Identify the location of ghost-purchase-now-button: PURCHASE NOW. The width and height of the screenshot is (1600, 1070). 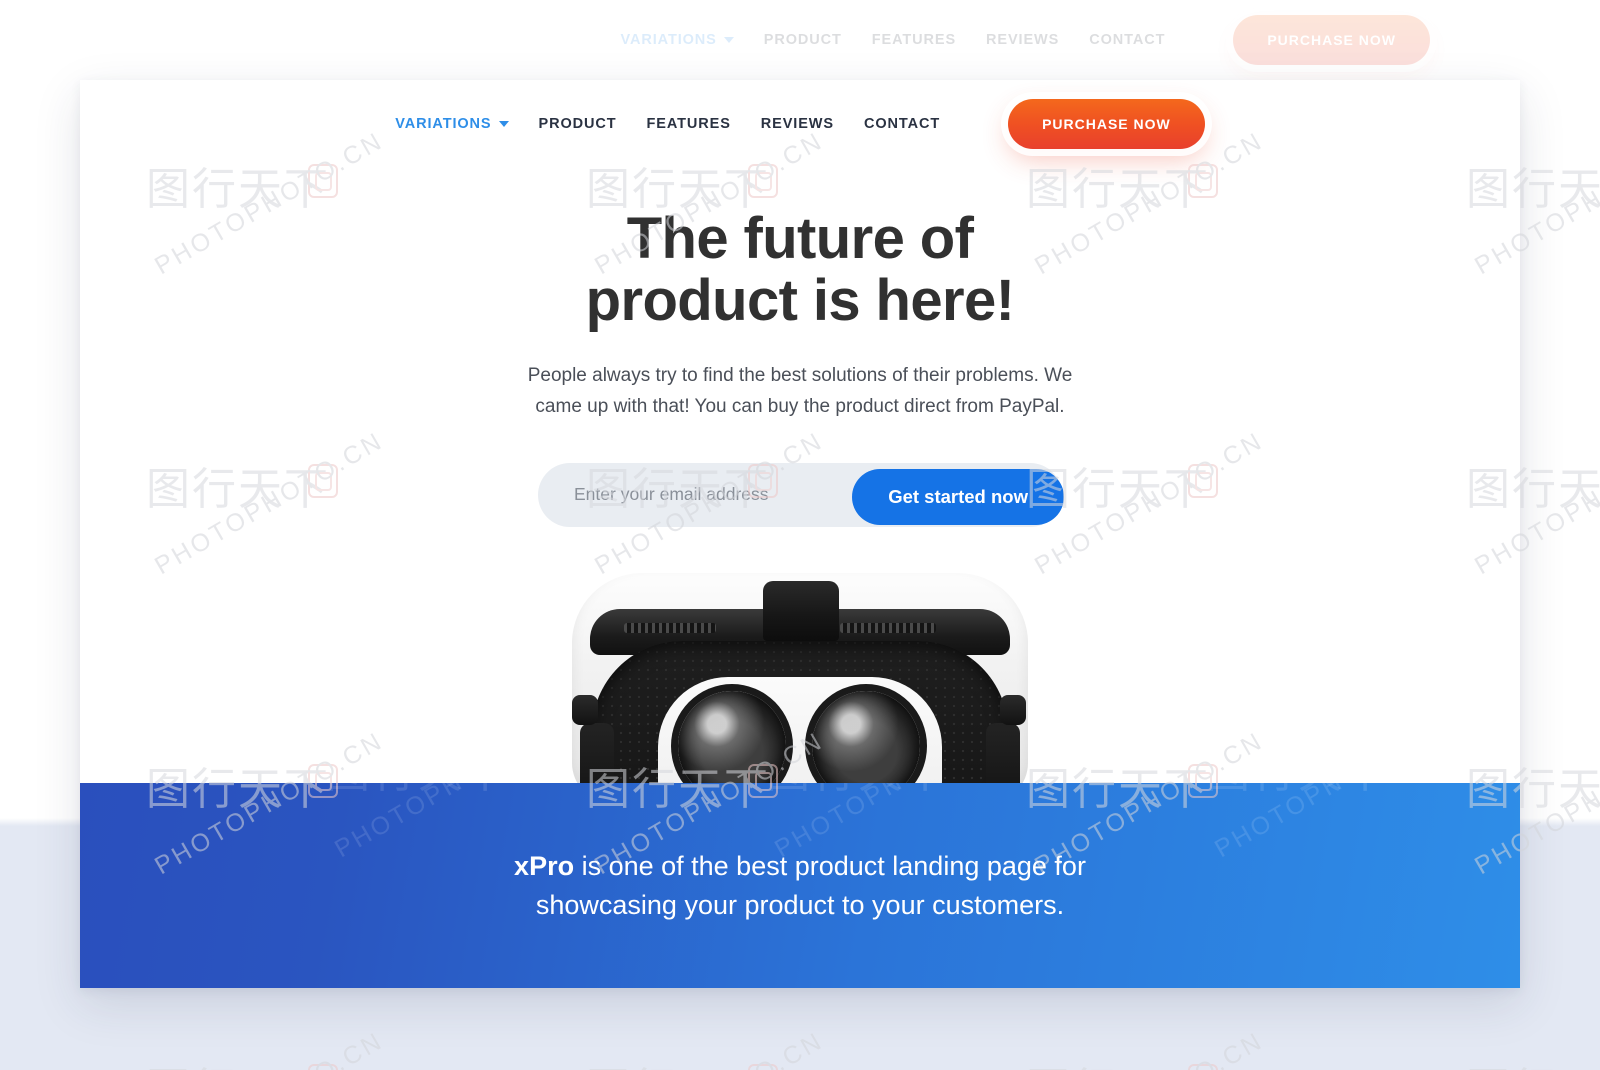
(1331, 40).